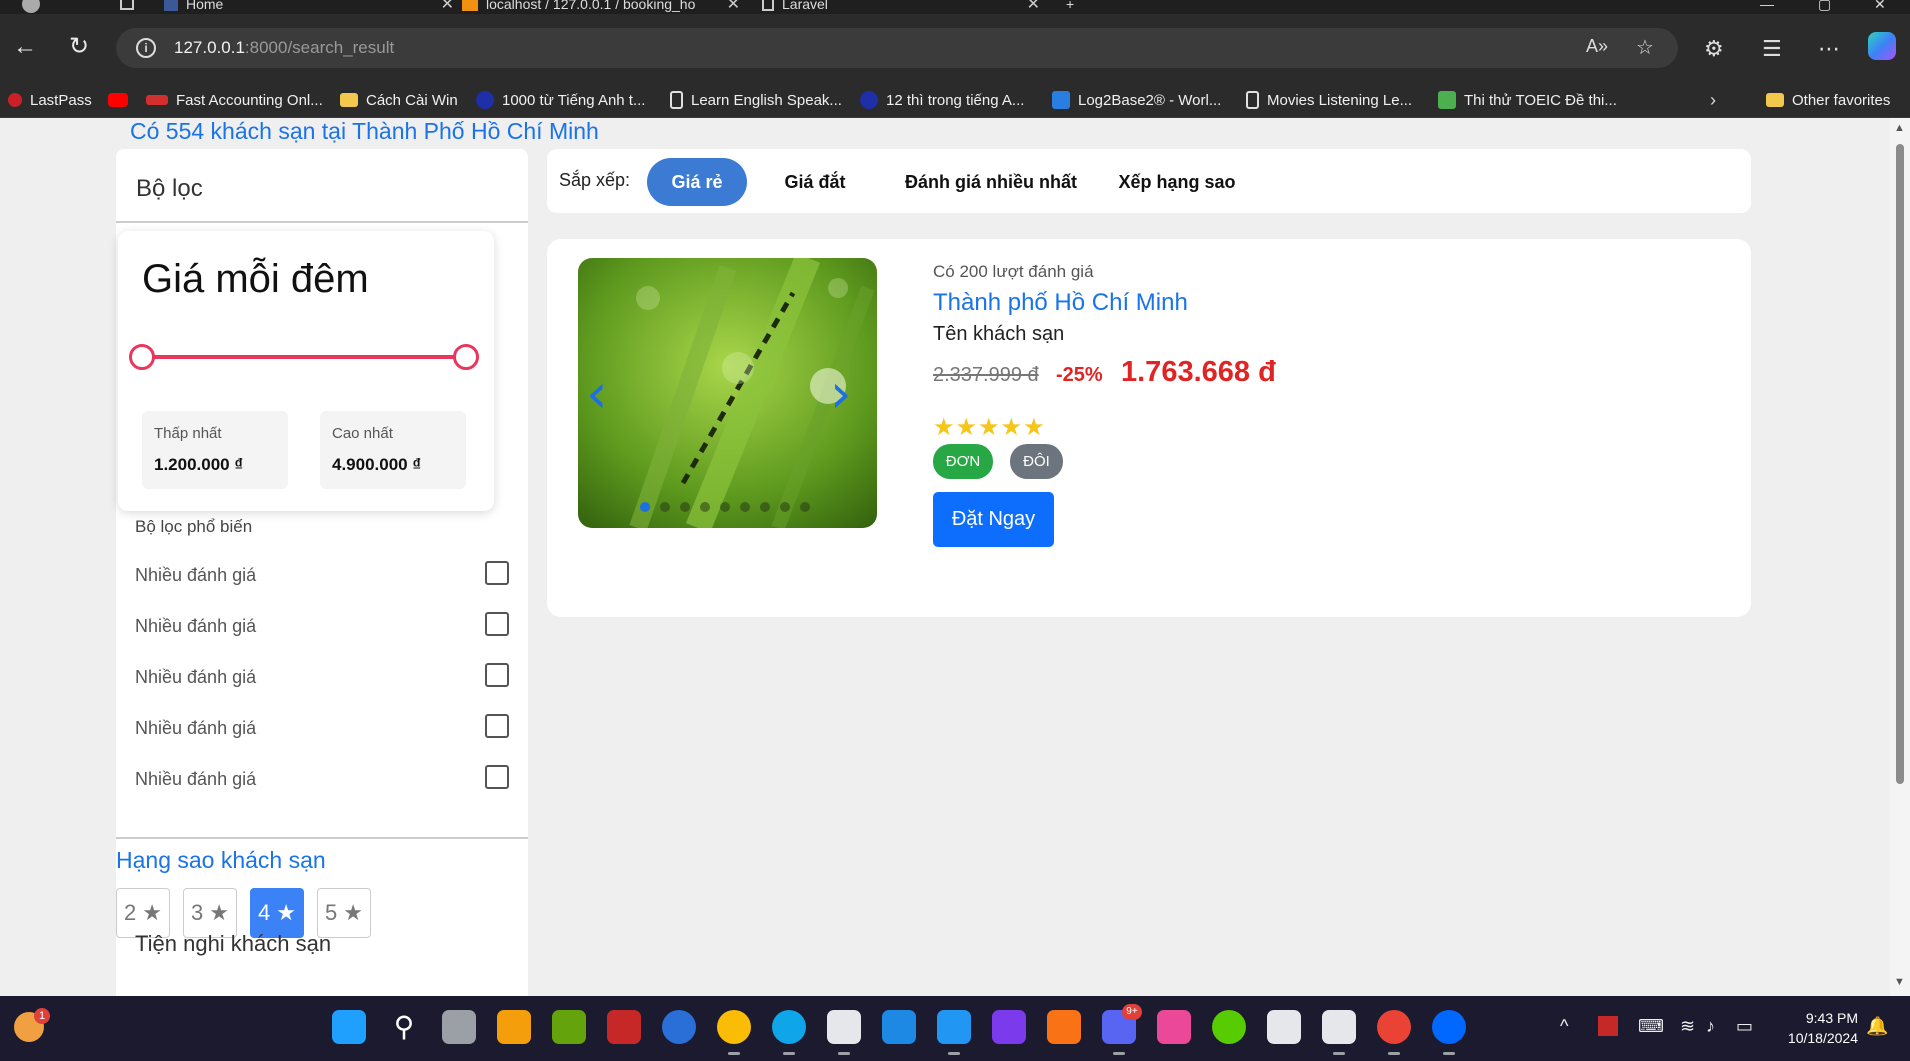  I want to click on discord-icon: 9+, so click(1122, 1029).